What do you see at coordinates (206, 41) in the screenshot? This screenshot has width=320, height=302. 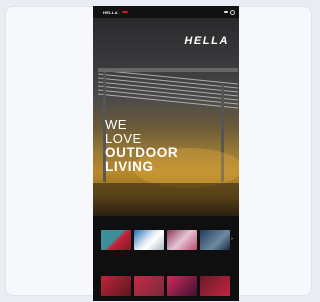 I see `hero-brand-logo: HELLA` at bounding box center [206, 41].